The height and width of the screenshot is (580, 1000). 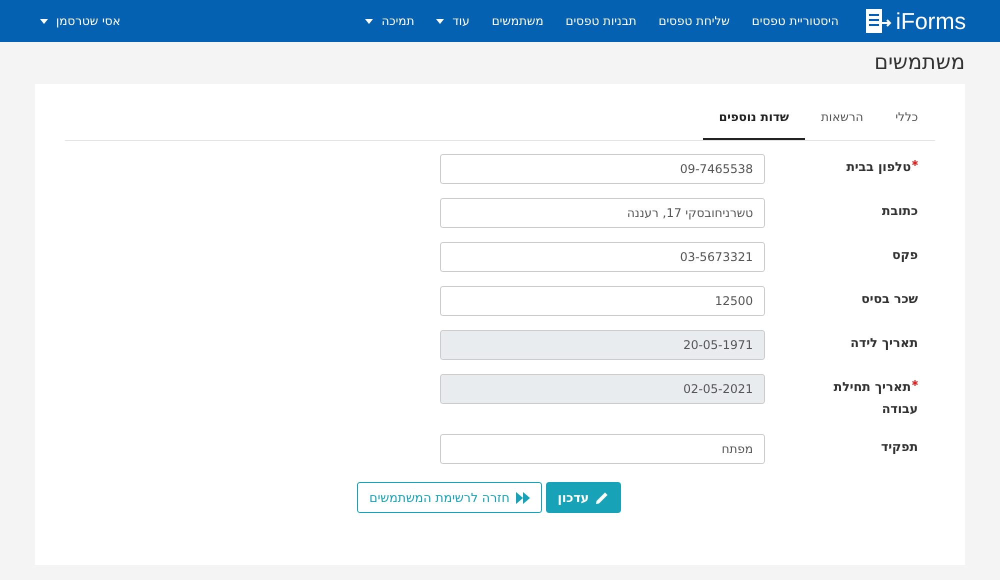 I want to click on page-title: משתמשים, so click(x=919, y=62).